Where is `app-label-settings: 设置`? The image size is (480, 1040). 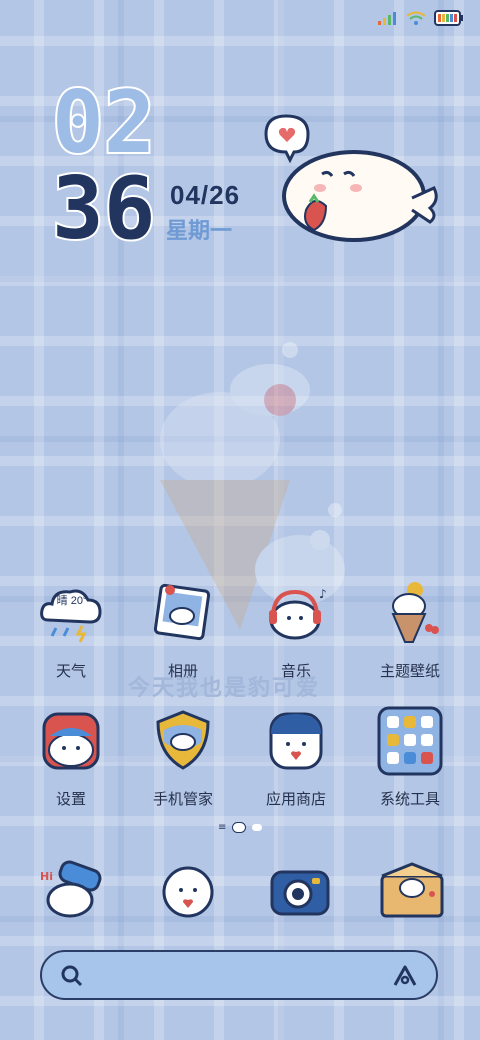 app-label-settings: 设置 is located at coordinates (70, 799).